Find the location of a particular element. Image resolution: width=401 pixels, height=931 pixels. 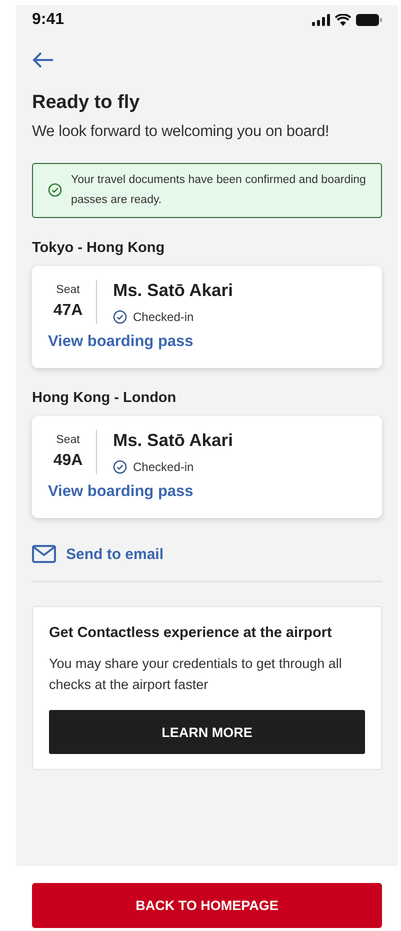

page-subtitle: We look forward to welcoming you on board! is located at coordinates (181, 132).